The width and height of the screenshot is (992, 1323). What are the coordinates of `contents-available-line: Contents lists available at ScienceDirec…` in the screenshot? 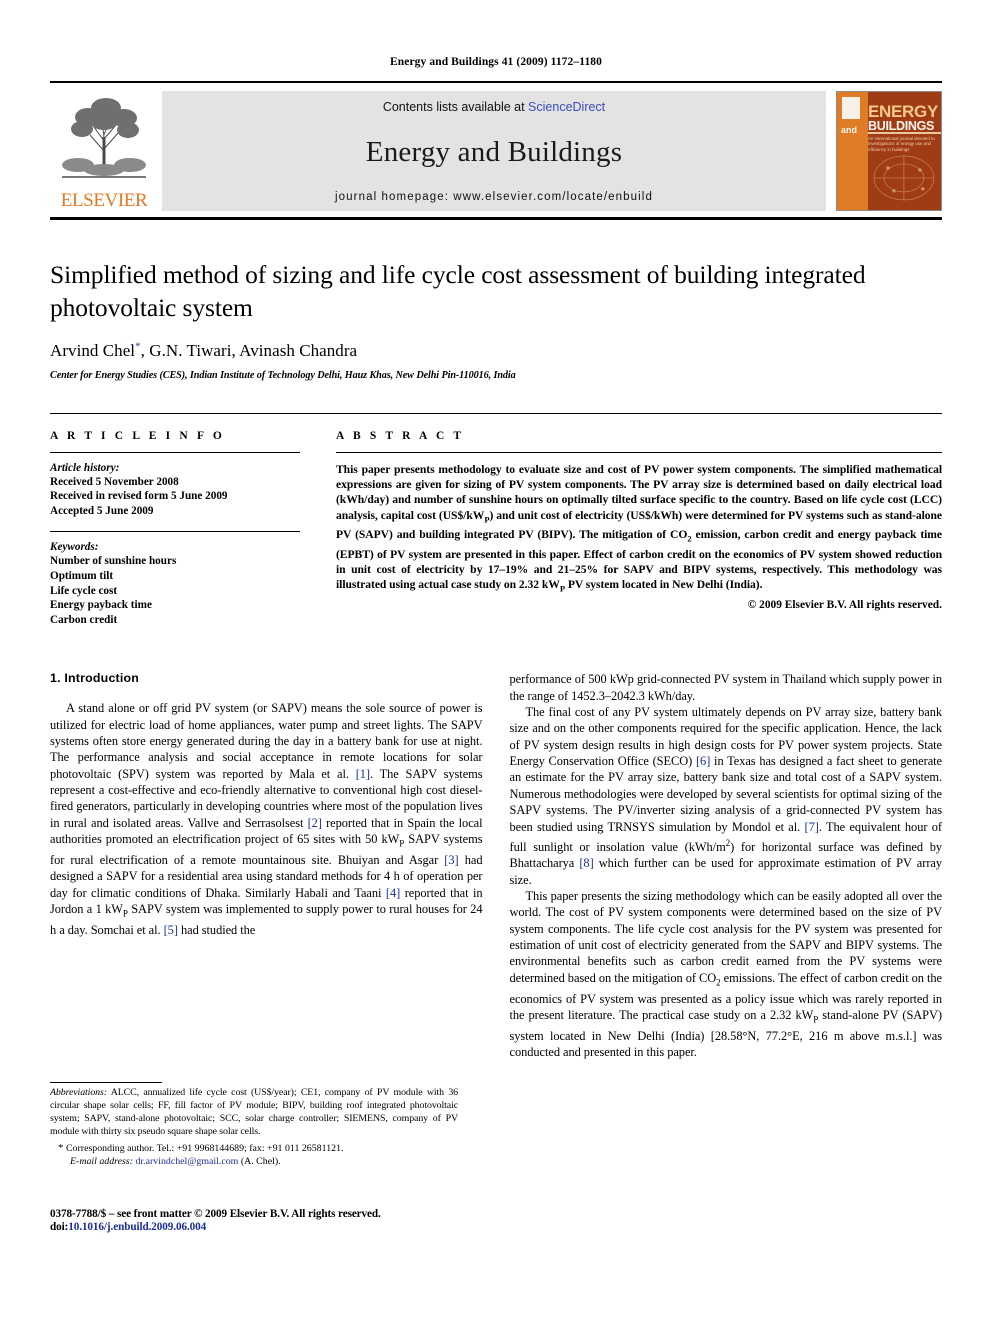 It's located at (494, 107).